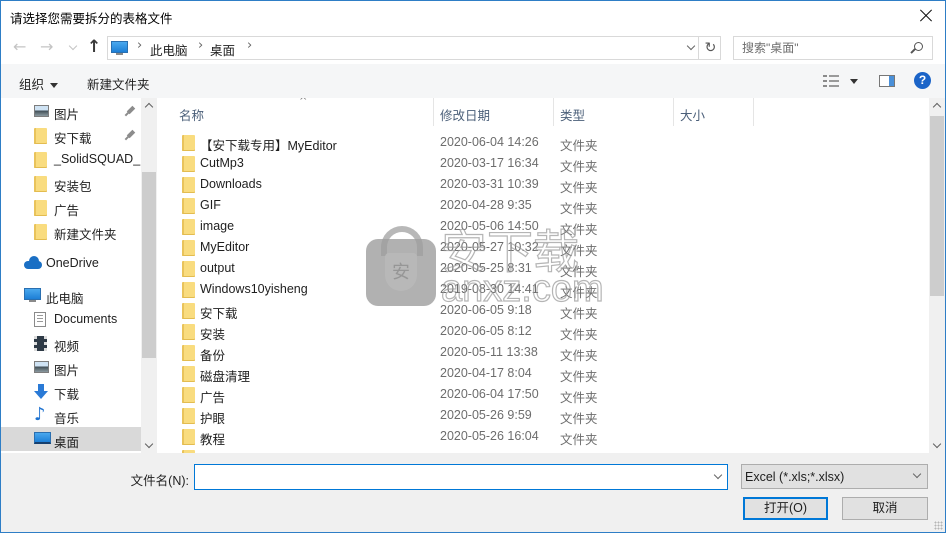 The height and width of the screenshot is (533, 946). What do you see at coordinates (414, 48) in the screenshot?
I see `address-bar: › 此电脑 › 桌面 › ↻` at bounding box center [414, 48].